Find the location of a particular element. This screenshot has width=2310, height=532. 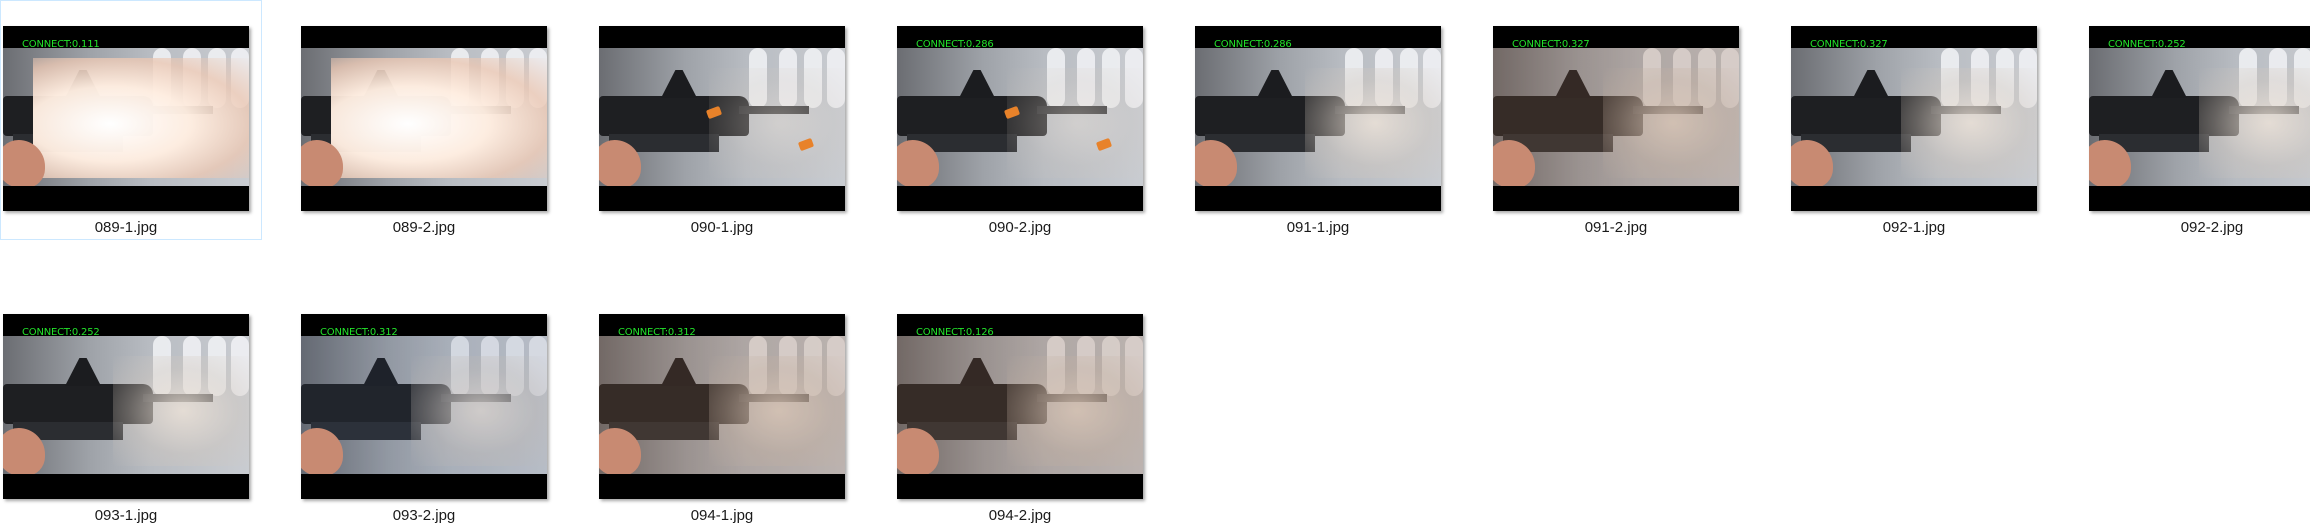

file-item: CONNECT:0.252 092-2.jpg is located at coordinates (2198, 120).